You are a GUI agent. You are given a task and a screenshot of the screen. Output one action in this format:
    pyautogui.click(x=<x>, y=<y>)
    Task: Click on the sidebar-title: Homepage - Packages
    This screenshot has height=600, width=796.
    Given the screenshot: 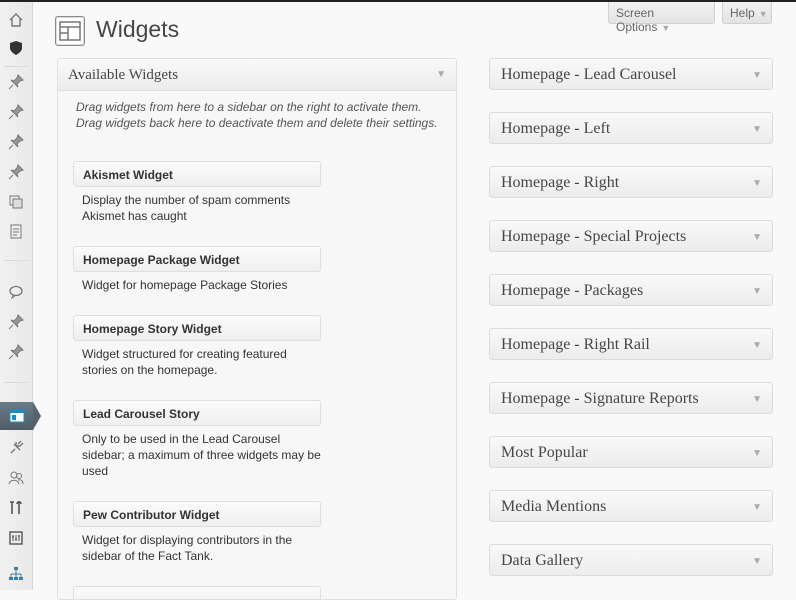 What is the action you would take?
    pyautogui.click(x=572, y=290)
    